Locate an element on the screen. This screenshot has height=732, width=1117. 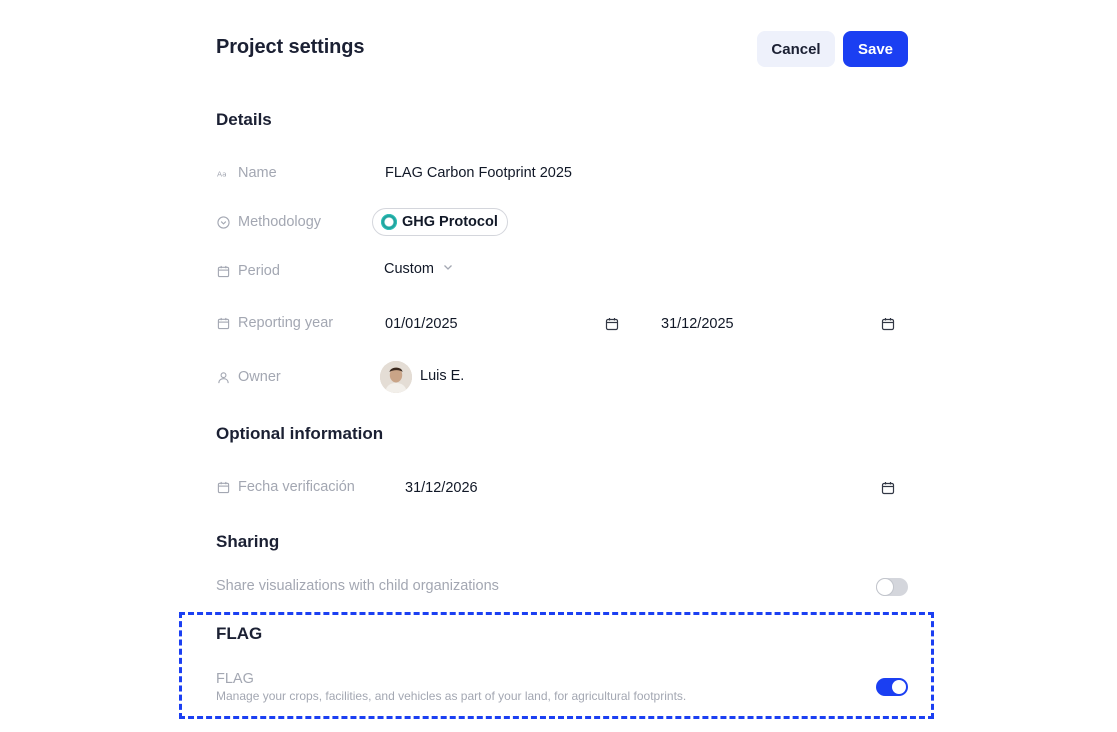
chevron-circle-icon is located at coordinates (223, 222).